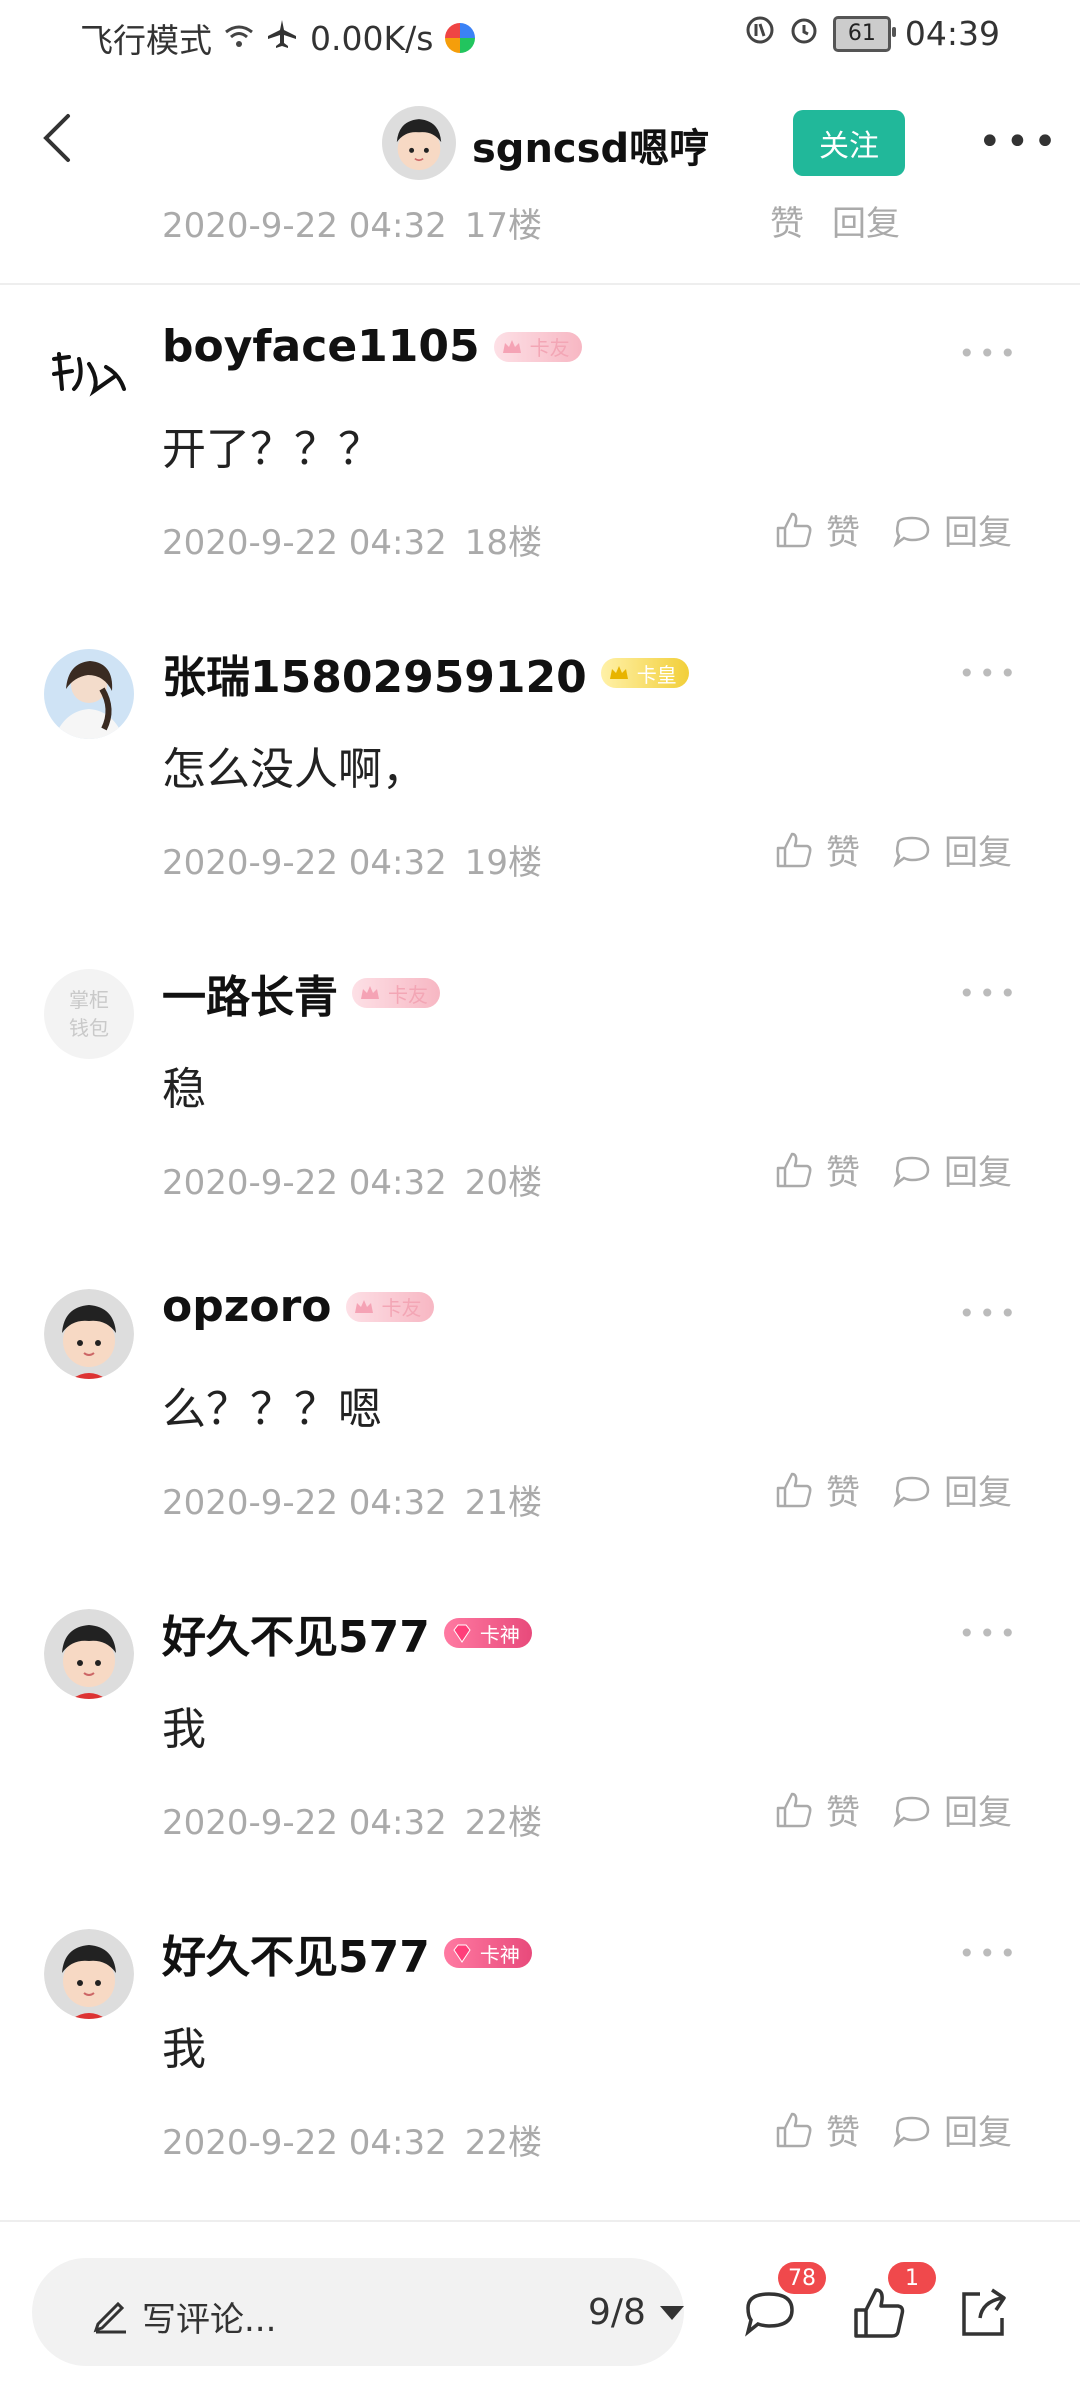 The width and height of the screenshot is (1080, 2402). I want to click on partial-actions: 赞 回复, so click(835, 220).